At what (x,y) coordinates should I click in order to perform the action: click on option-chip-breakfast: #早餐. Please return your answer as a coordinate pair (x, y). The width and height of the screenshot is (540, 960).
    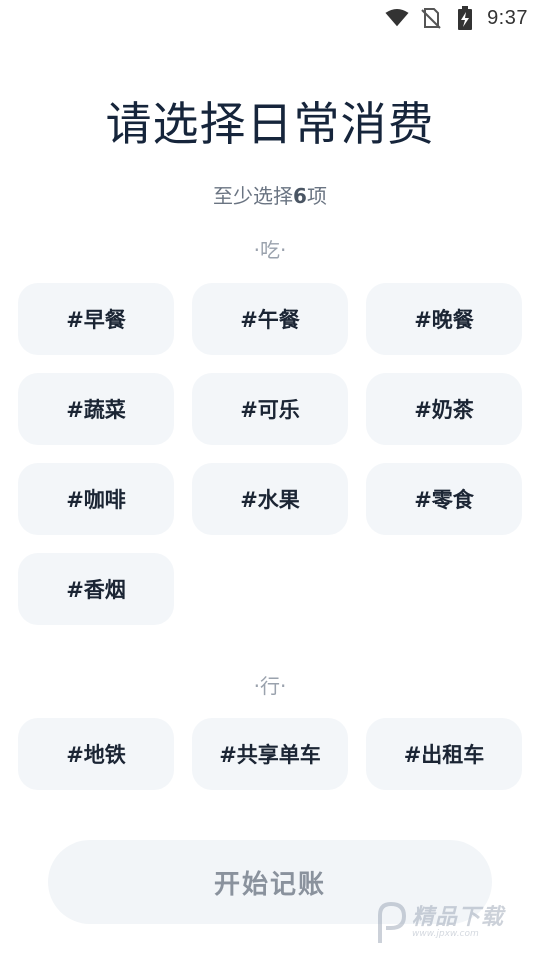
    Looking at the image, I should click on (96, 319).